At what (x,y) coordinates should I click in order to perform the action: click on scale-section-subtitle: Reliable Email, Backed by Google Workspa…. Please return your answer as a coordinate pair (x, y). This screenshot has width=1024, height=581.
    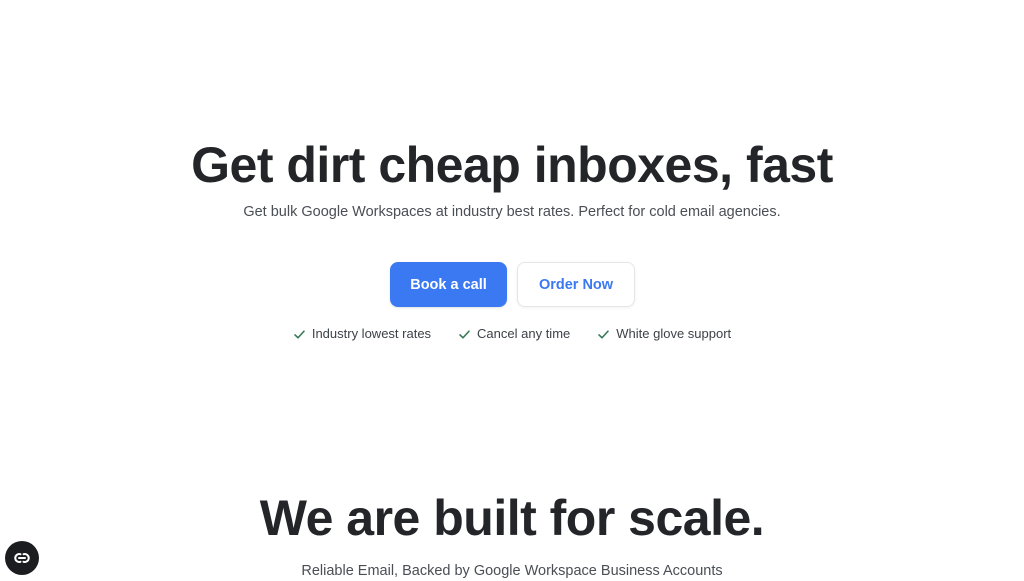
    Looking at the image, I should click on (512, 571).